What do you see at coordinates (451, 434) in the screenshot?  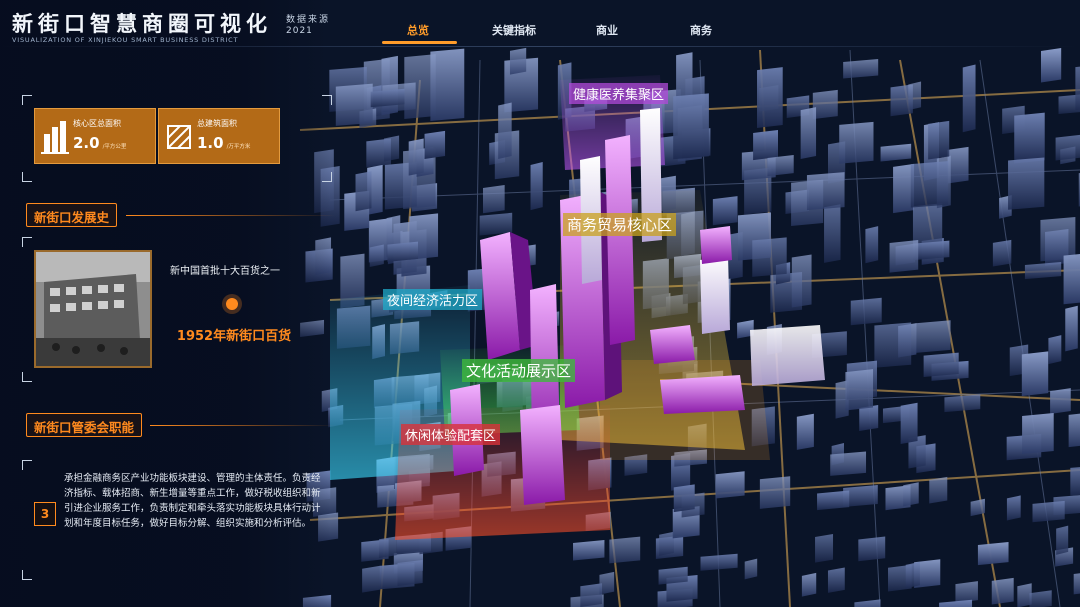 I see `zone-label-leisure: 休闲体验配套区` at bounding box center [451, 434].